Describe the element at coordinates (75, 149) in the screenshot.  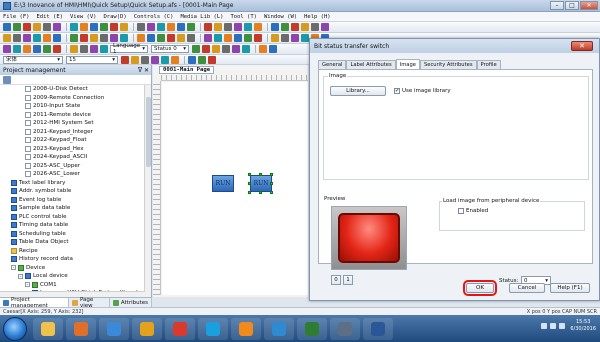
I see `tree-item: 2023-Keypad_Hex` at that location.